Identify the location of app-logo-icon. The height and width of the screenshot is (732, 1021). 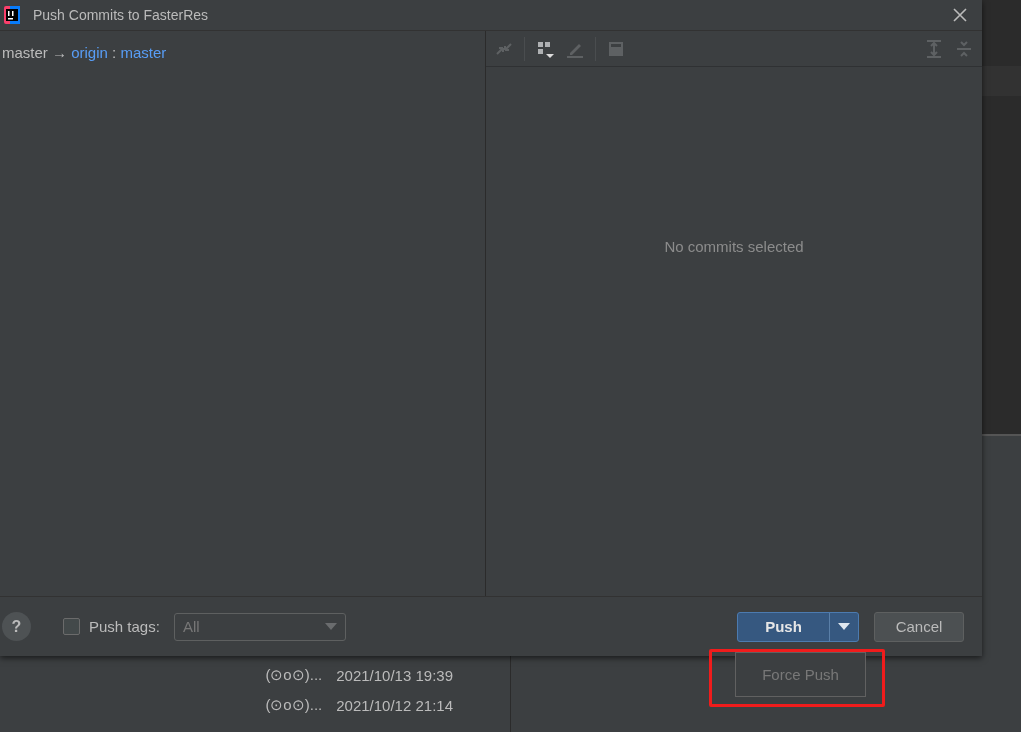
(12, 15).